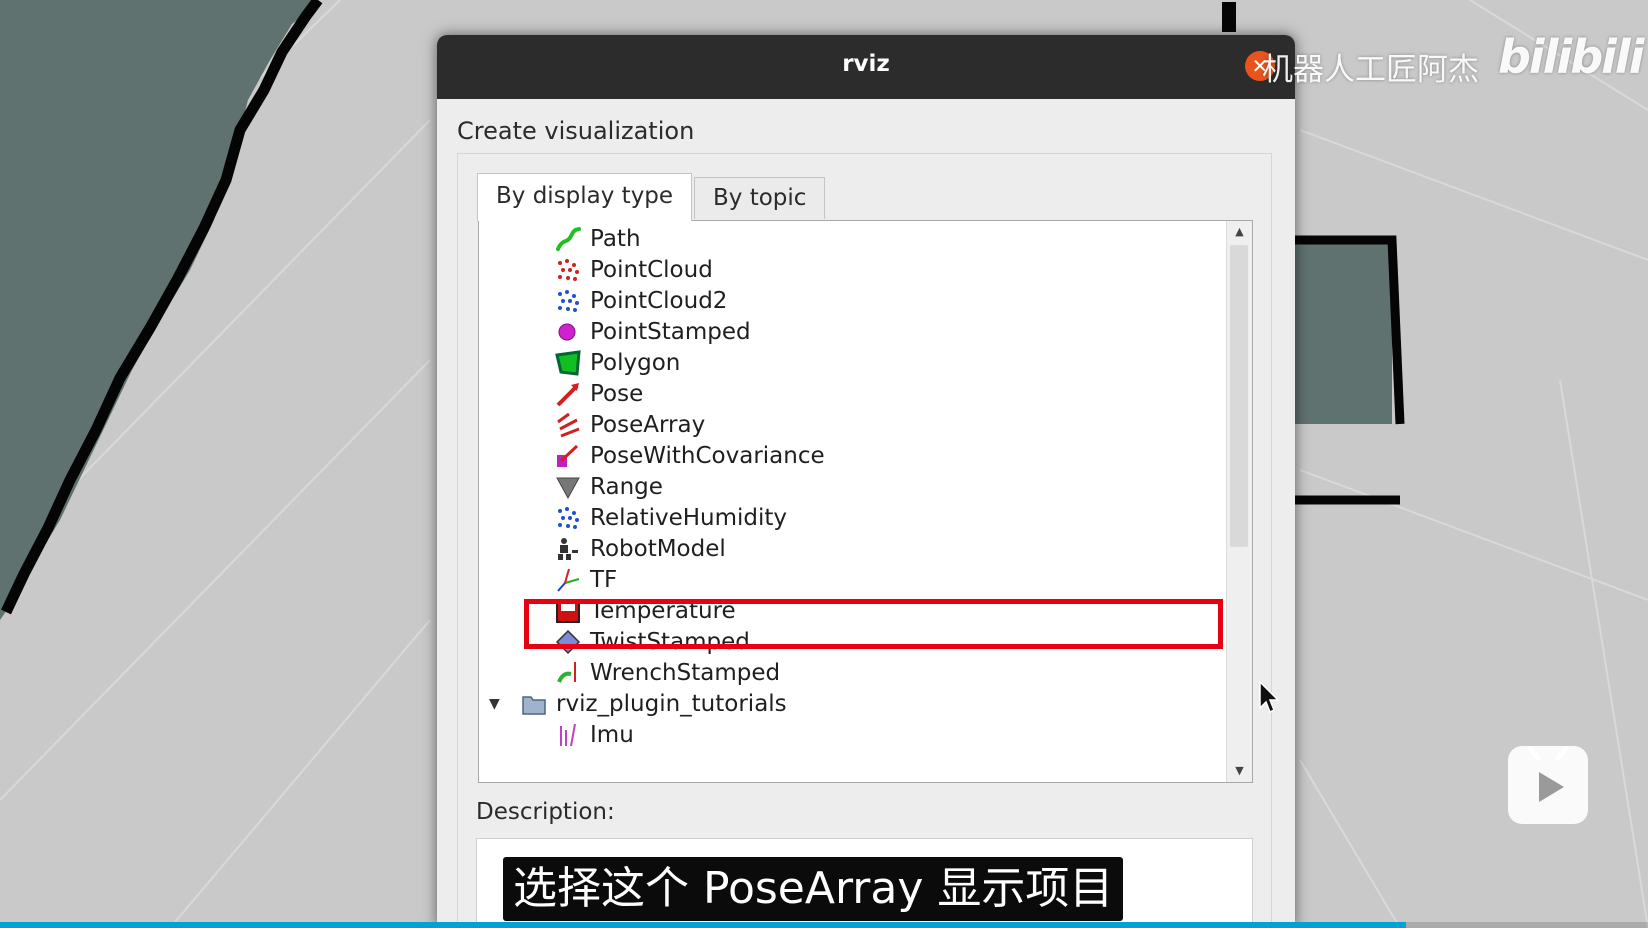 This screenshot has width=1648, height=928. What do you see at coordinates (813, 889) in the screenshot?
I see `video-subtitle: 选择这个 PoseArray 显示项目` at bounding box center [813, 889].